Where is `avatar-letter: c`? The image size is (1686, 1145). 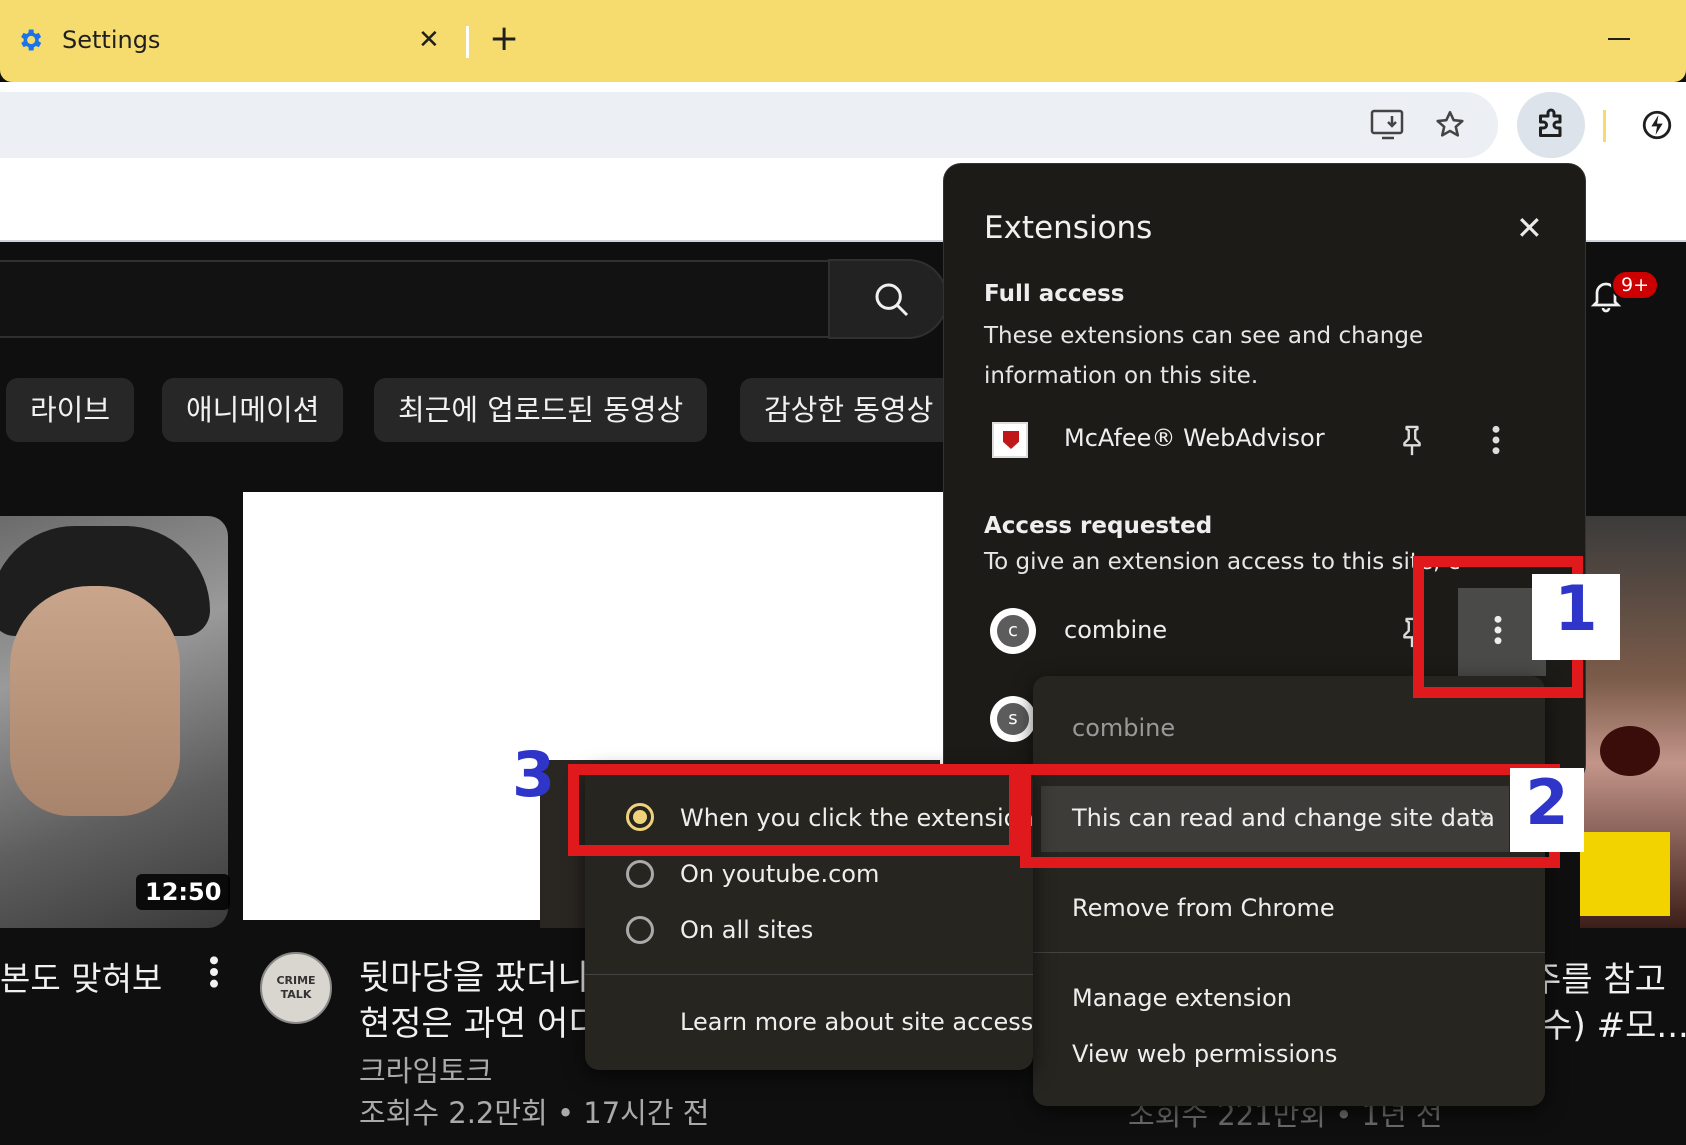
avatar-letter: c is located at coordinates (1013, 631).